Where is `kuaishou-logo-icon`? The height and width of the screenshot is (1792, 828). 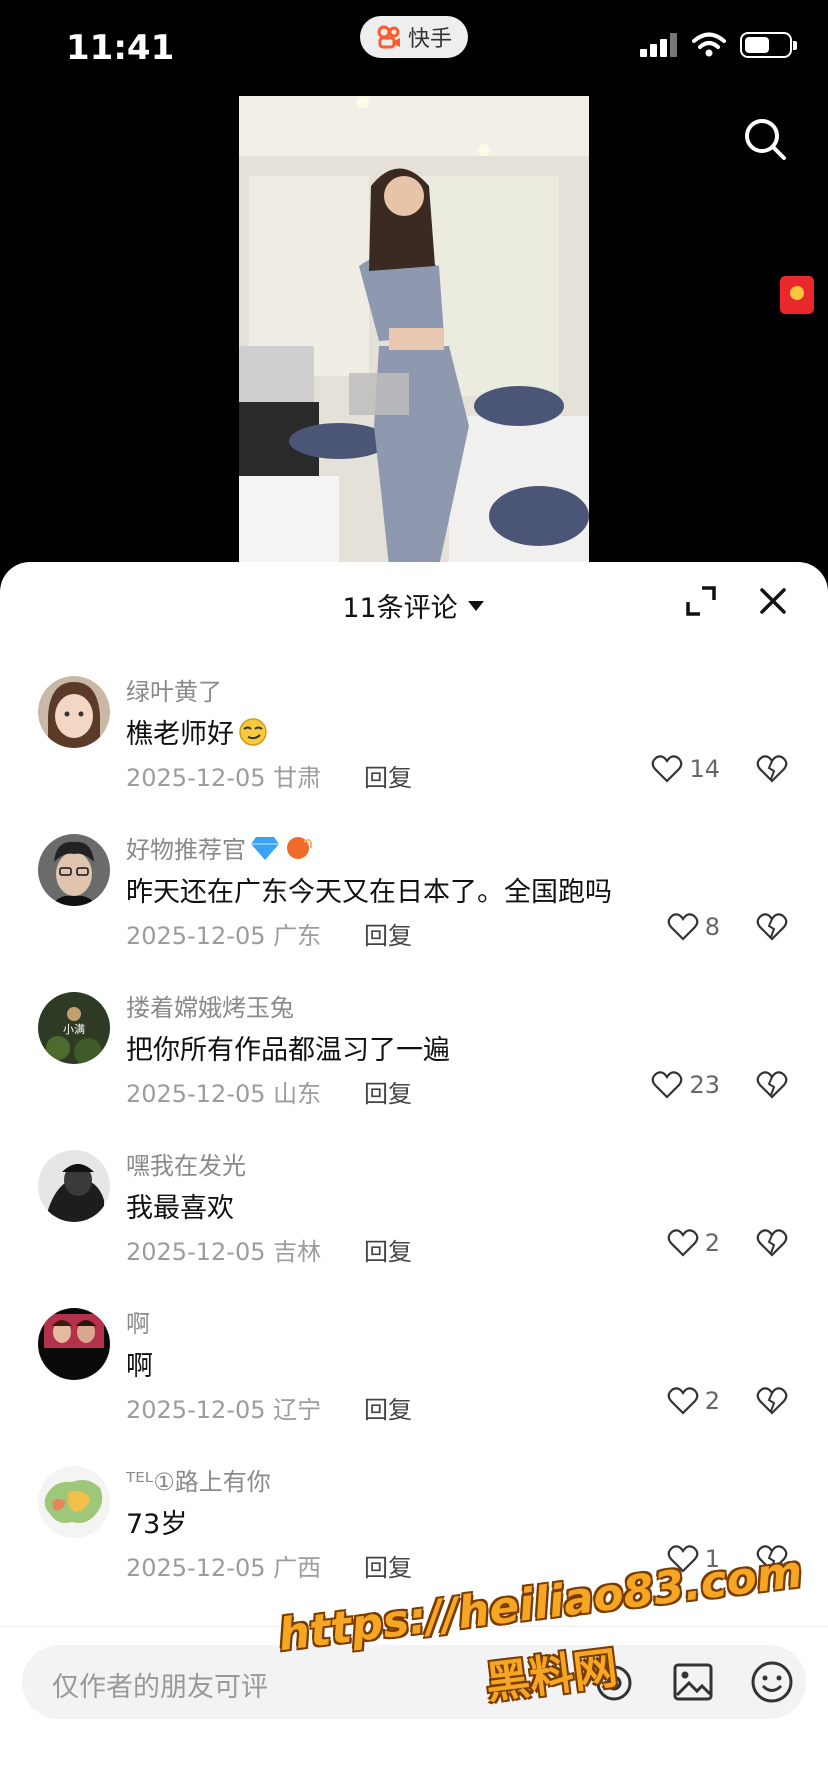
kuaishou-logo-icon is located at coordinates (388, 37).